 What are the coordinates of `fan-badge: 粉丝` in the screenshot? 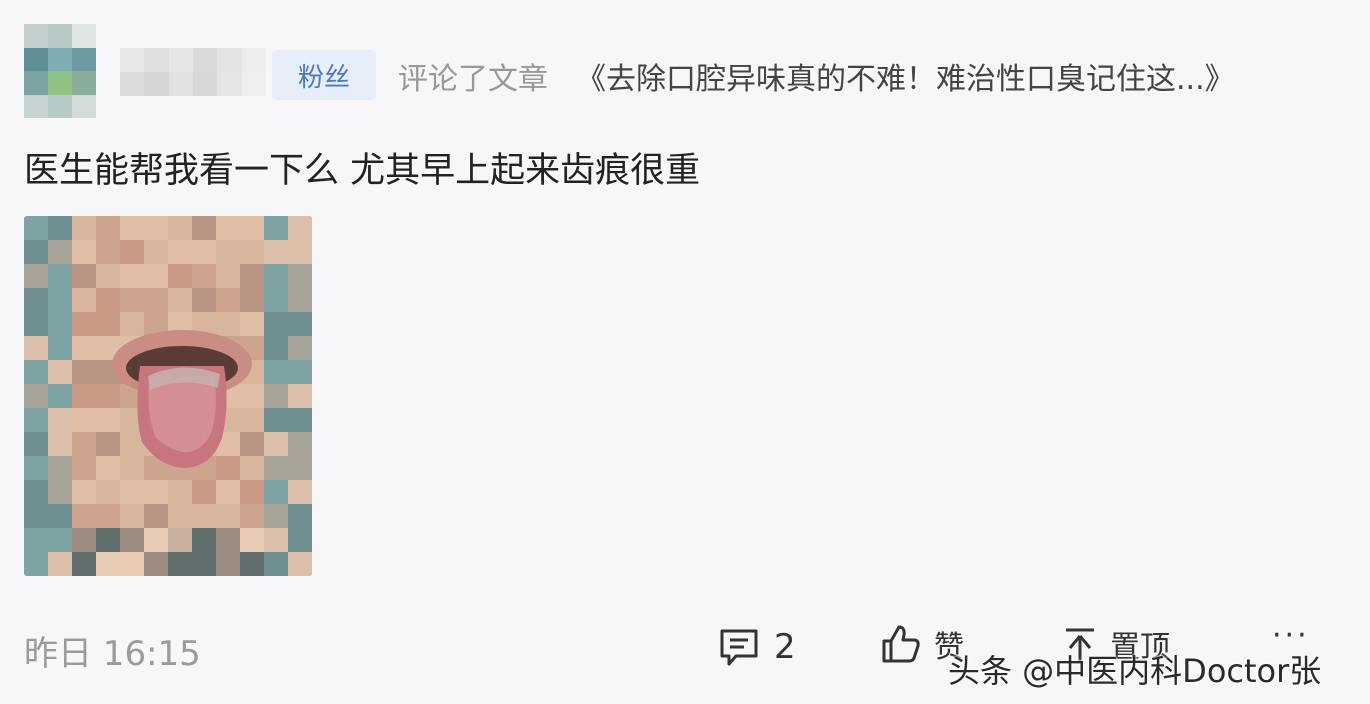 It's located at (324, 75).